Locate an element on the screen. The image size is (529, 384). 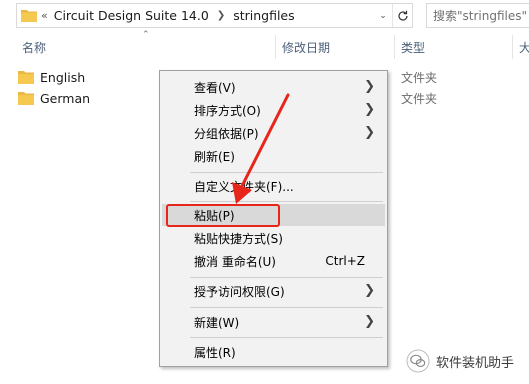
wechat-logo-icon is located at coordinates (418, 361).